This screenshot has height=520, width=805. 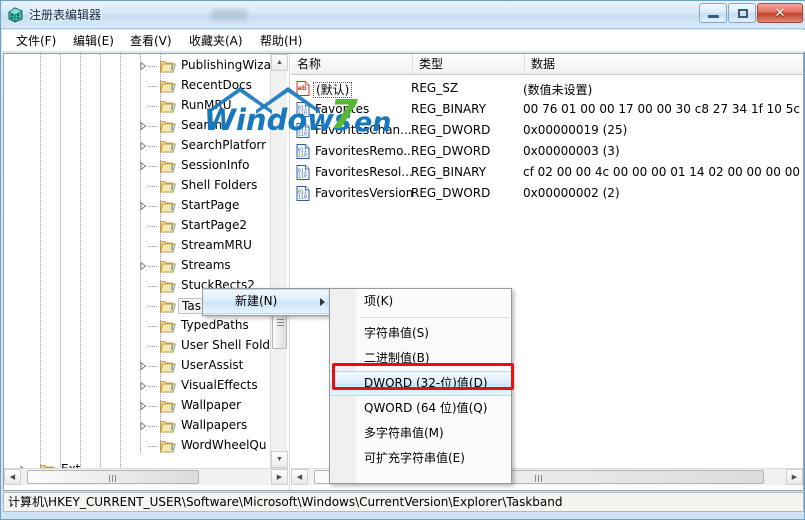 I want to click on tree-item-label: StartPage, so click(x=210, y=205).